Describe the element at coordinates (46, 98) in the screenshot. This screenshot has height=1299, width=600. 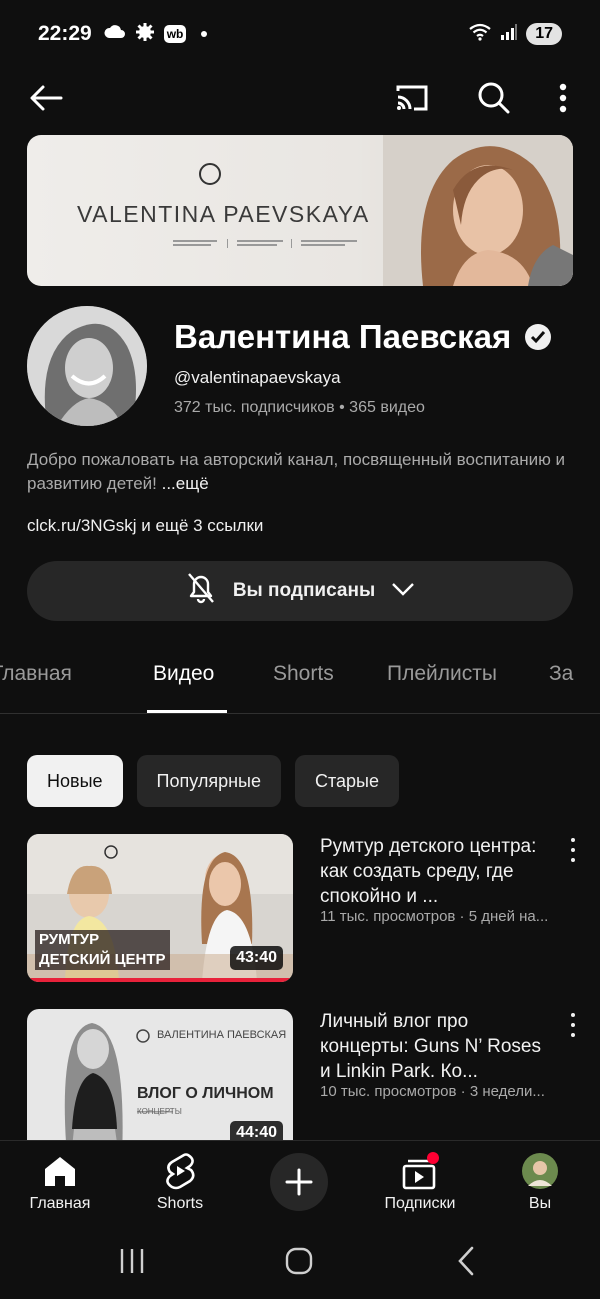
I see `back-arrow-icon` at that location.